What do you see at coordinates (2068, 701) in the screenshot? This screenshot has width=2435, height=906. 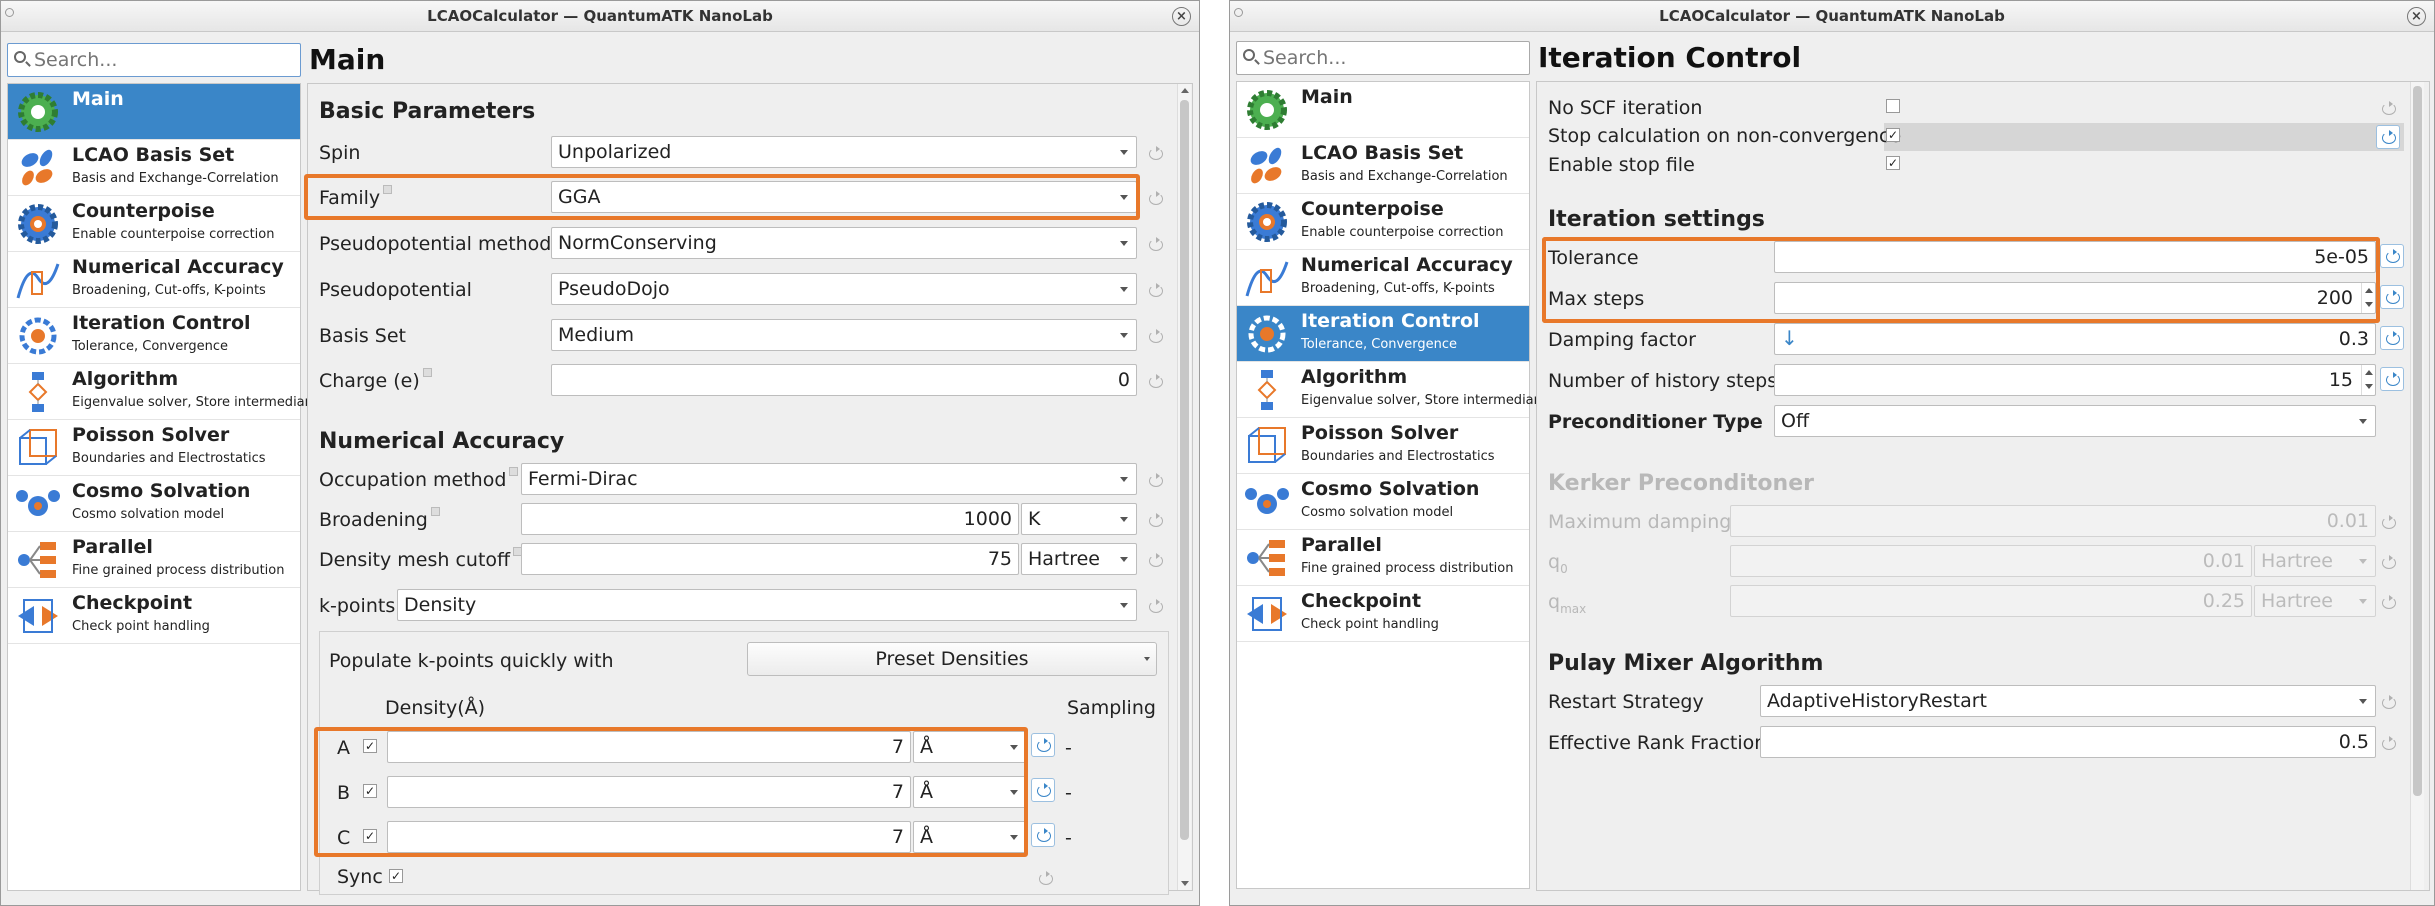 I see `restart-strategy-select: AdaptiveHistoryRestart` at bounding box center [2068, 701].